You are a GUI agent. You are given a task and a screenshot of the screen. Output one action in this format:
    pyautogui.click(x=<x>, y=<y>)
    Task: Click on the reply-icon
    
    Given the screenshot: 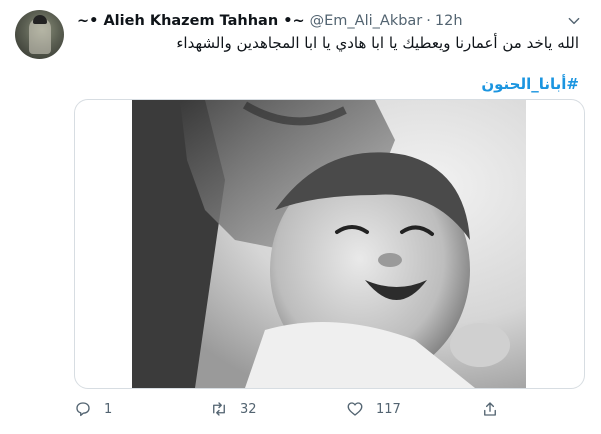 What is the action you would take?
    pyautogui.click(x=83, y=409)
    